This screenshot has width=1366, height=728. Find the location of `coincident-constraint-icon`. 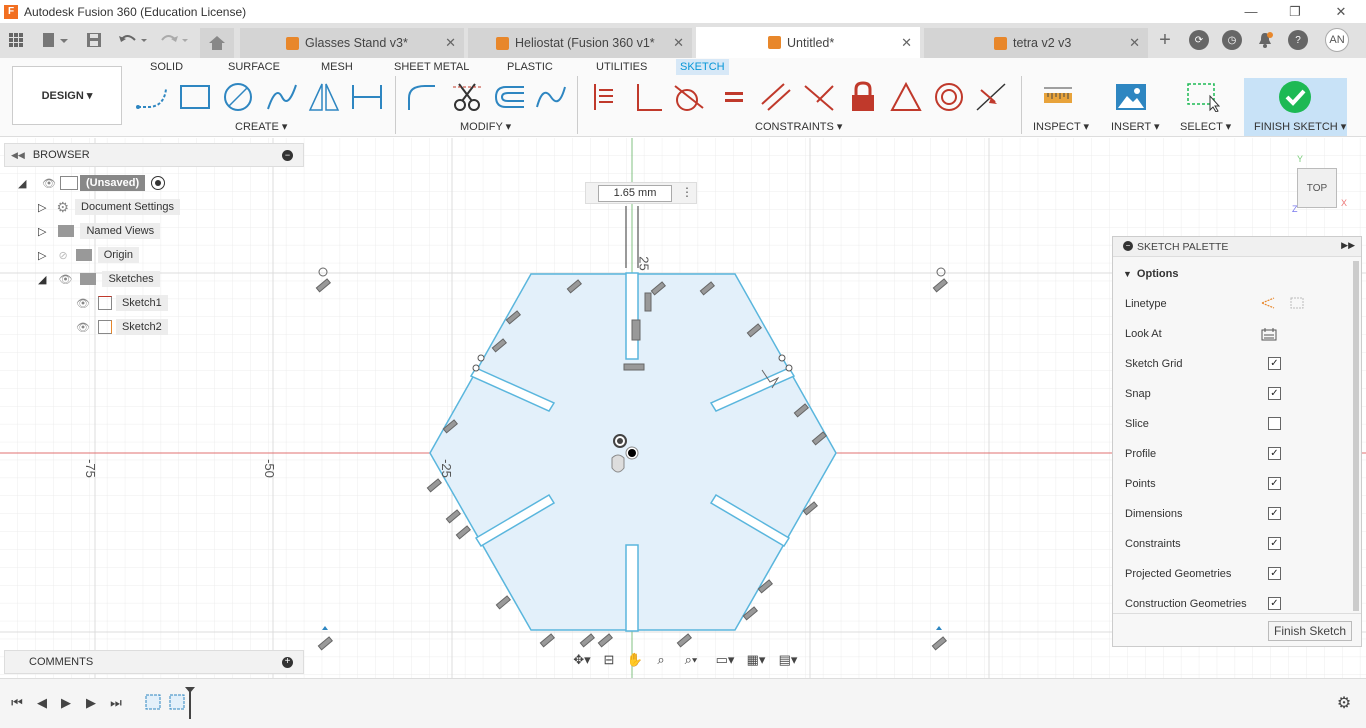

coincident-constraint-icon is located at coordinates (604, 97).